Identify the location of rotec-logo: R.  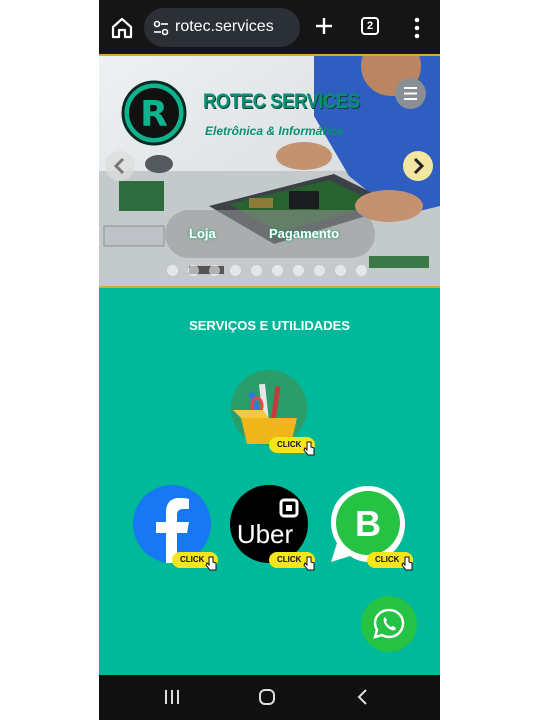
(154, 113).